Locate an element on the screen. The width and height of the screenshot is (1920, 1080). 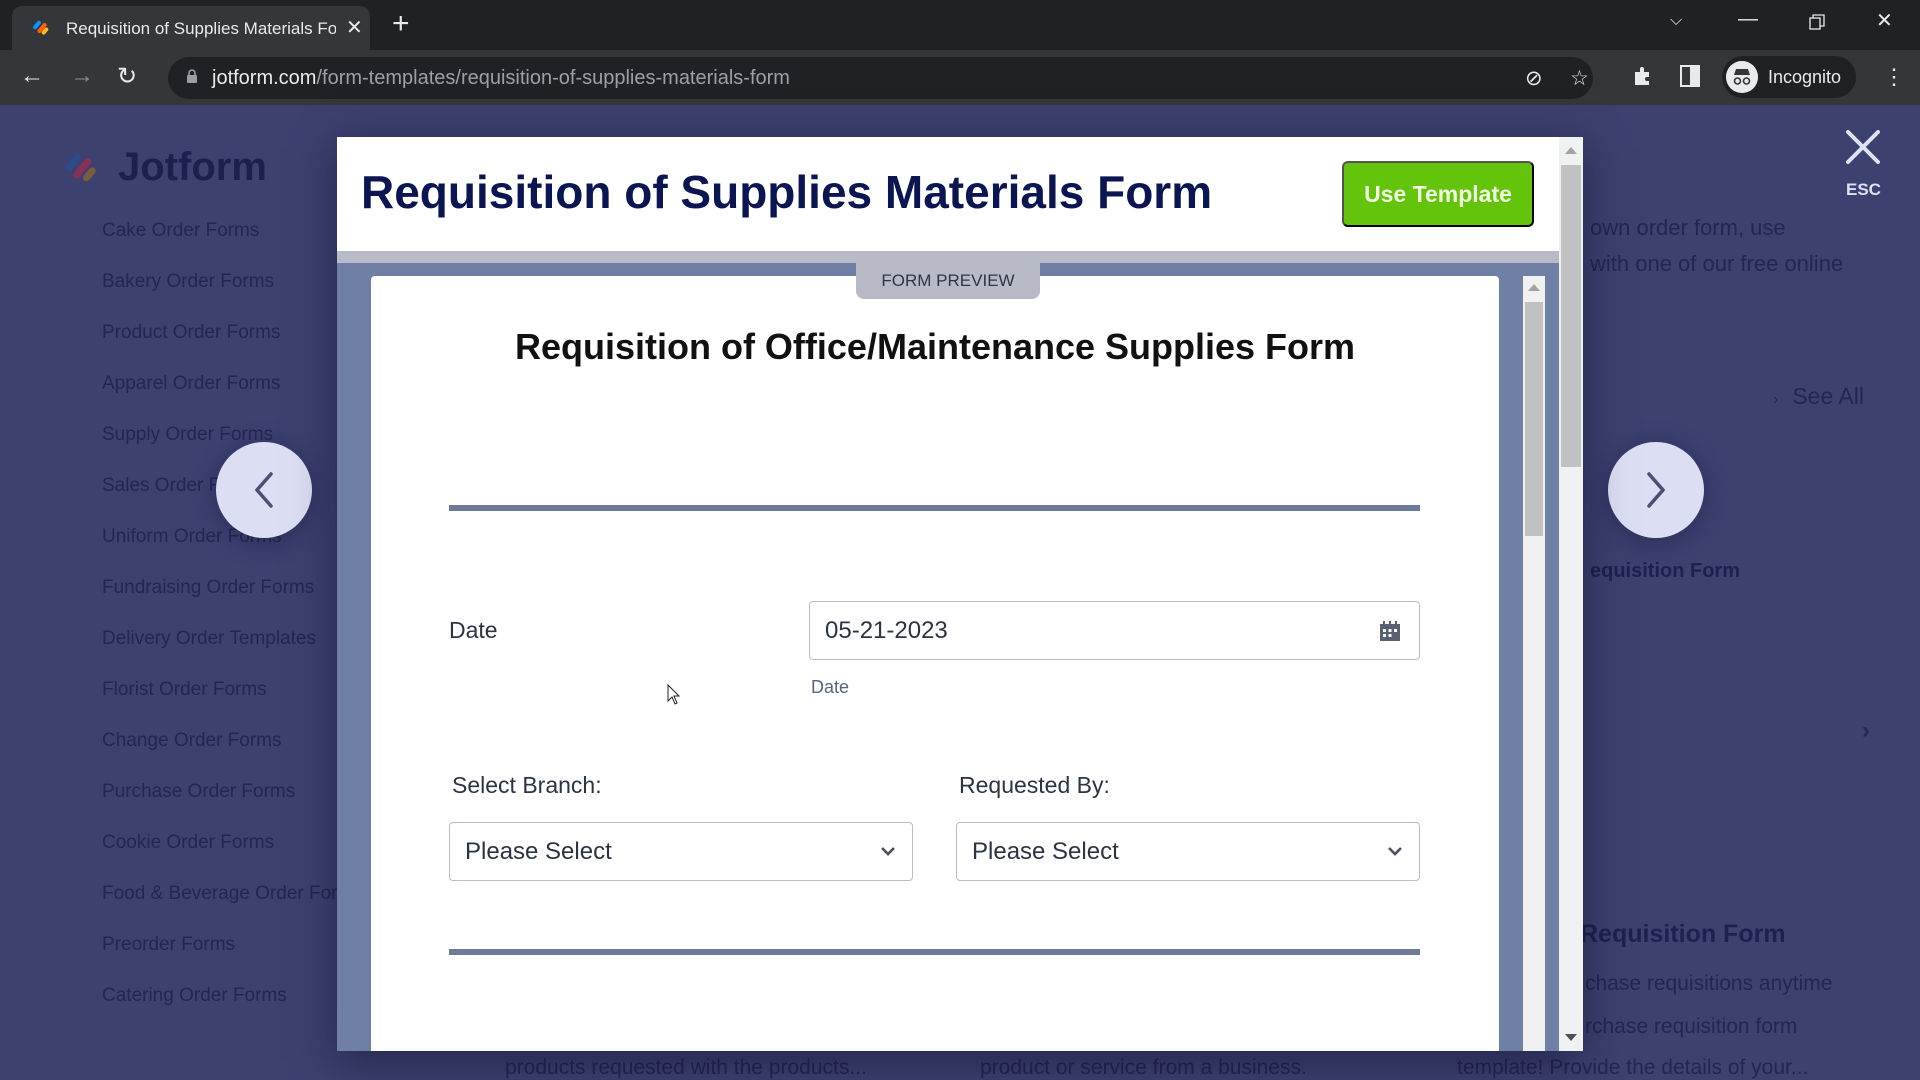
modal-title: Requisition of Supplies Materials Form is located at coordinates (787, 192).